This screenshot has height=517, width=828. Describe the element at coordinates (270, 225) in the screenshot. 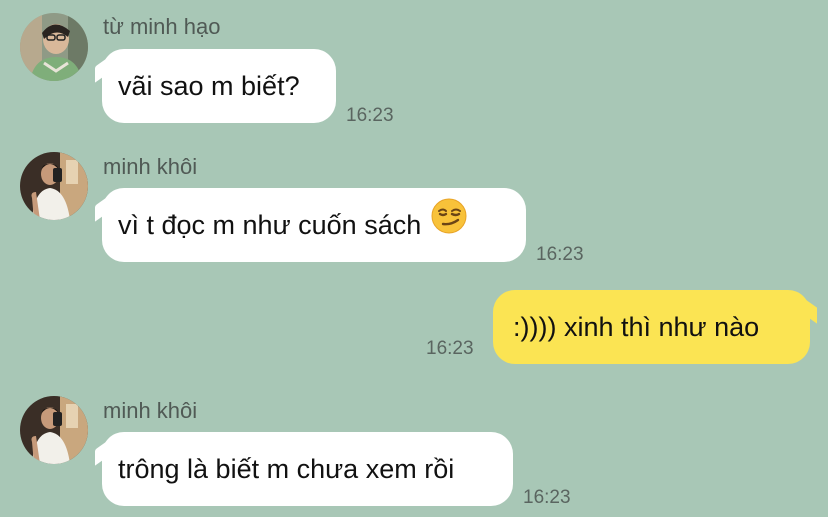

I see `message-text: vì t đọc m như cuốn sách` at that location.